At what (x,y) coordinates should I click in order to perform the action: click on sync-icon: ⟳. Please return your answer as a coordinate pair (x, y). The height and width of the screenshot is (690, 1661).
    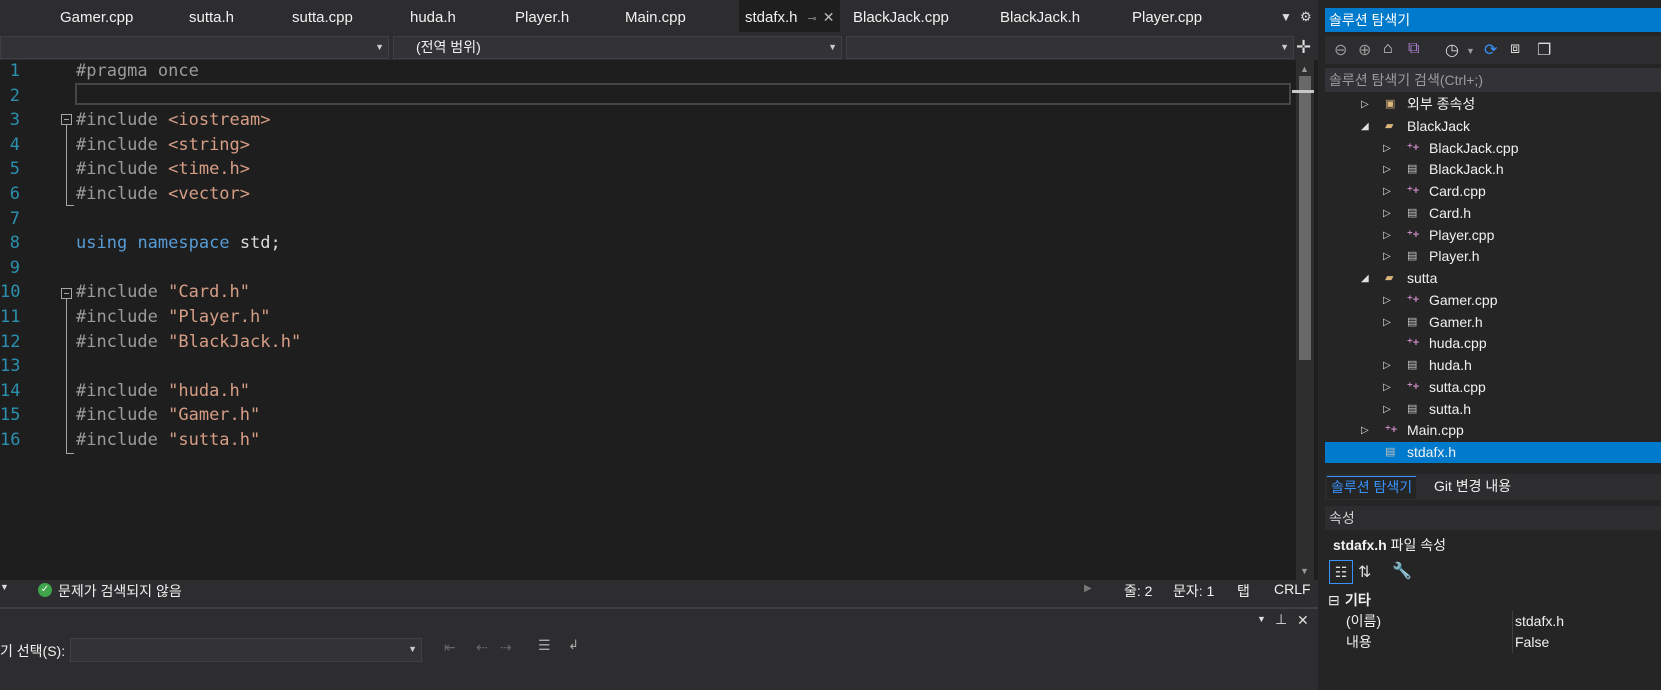
    Looking at the image, I should click on (1490, 50).